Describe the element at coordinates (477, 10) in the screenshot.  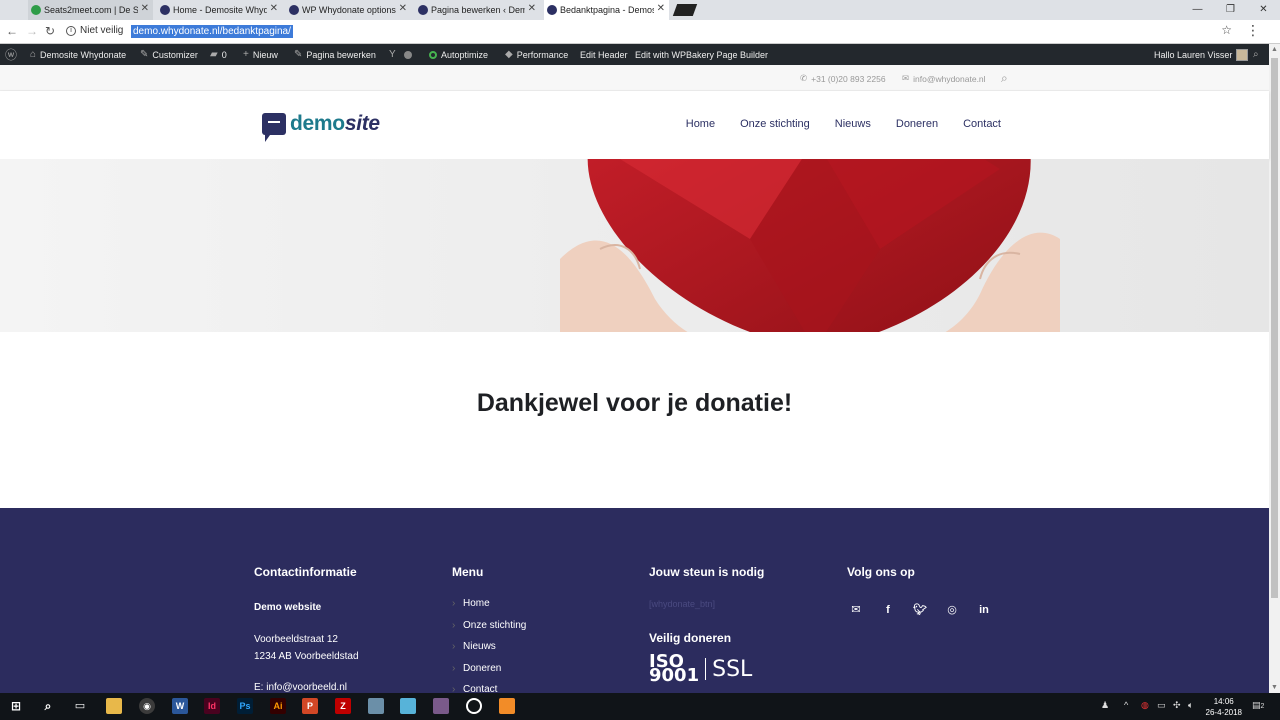
I see `tab-pagina-bewerken: Pagina bewerken ‹ Demo ✕` at that location.